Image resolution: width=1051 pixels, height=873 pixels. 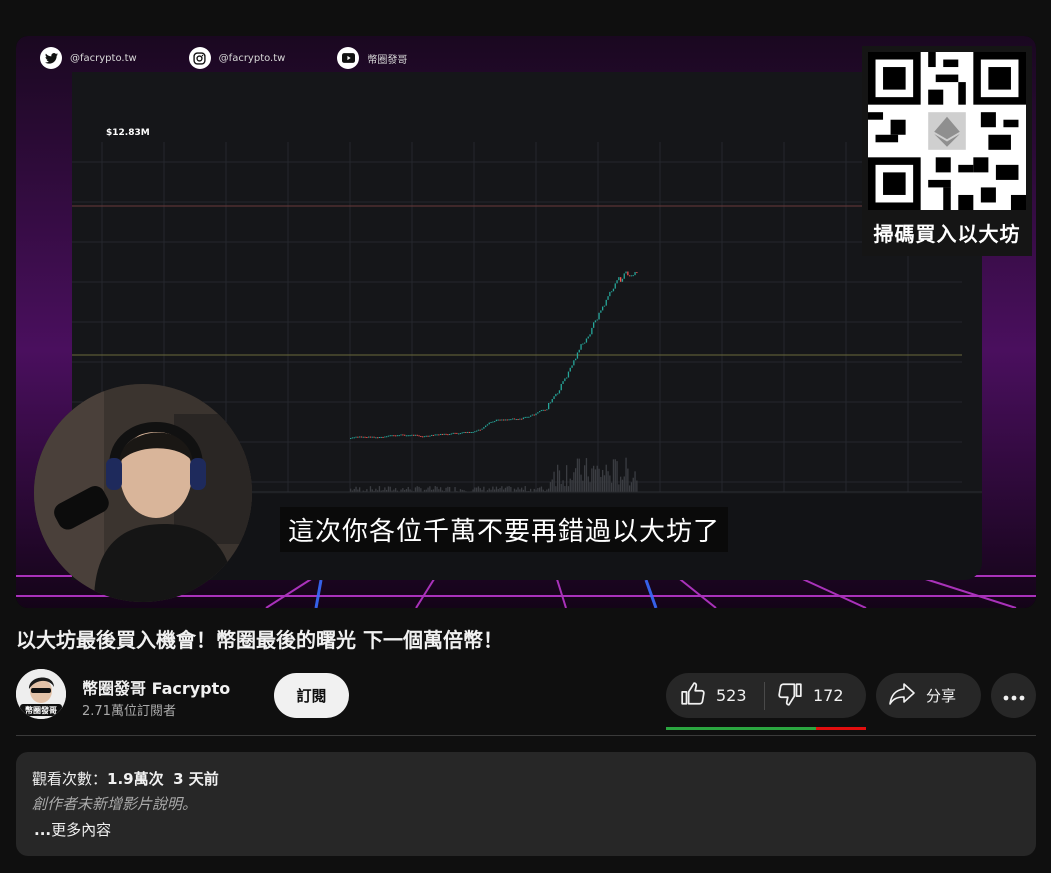 What do you see at coordinates (81, 830) in the screenshot?
I see `show-more-label: 更多內容` at bounding box center [81, 830].